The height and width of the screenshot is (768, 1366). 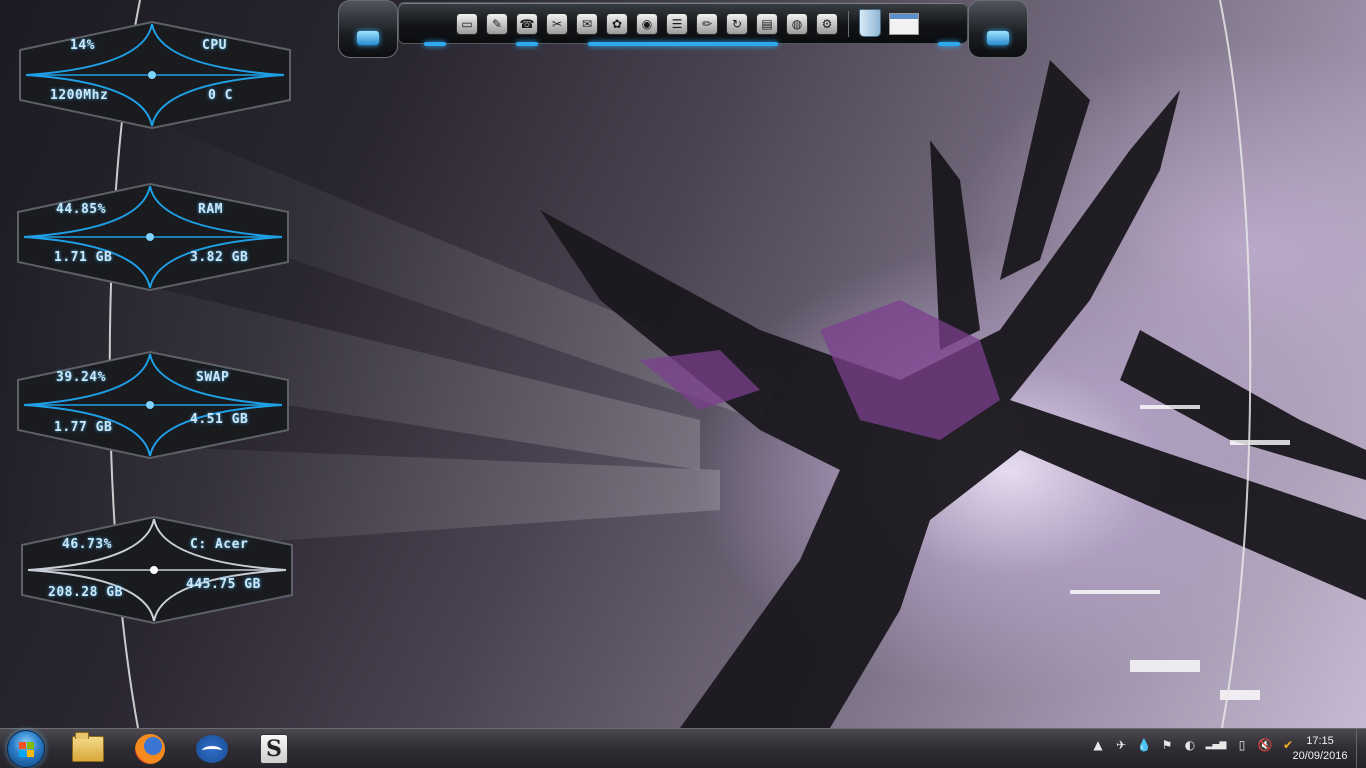 What do you see at coordinates (83, 427) in the screenshot?
I see `swap-used: 1.77 GB` at bounding box center [83, 427].